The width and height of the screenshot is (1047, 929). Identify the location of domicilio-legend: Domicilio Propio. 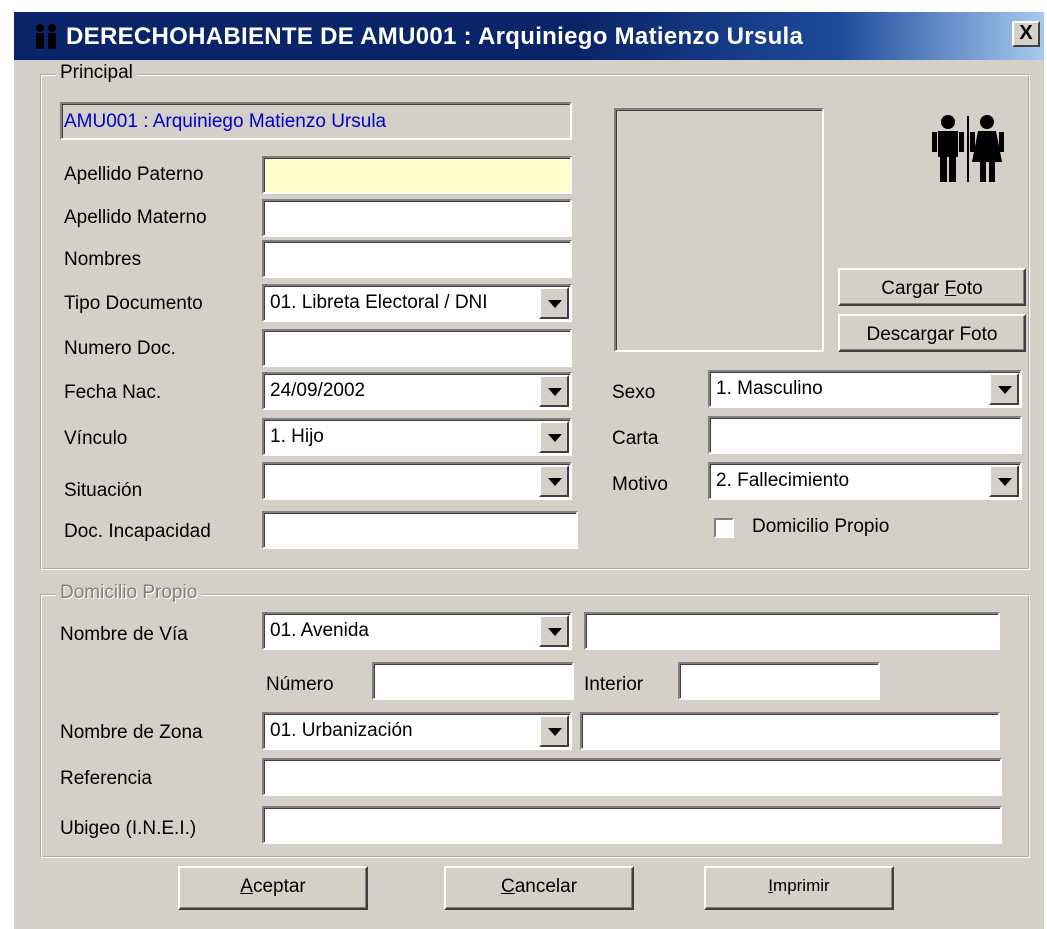
(129, 593).